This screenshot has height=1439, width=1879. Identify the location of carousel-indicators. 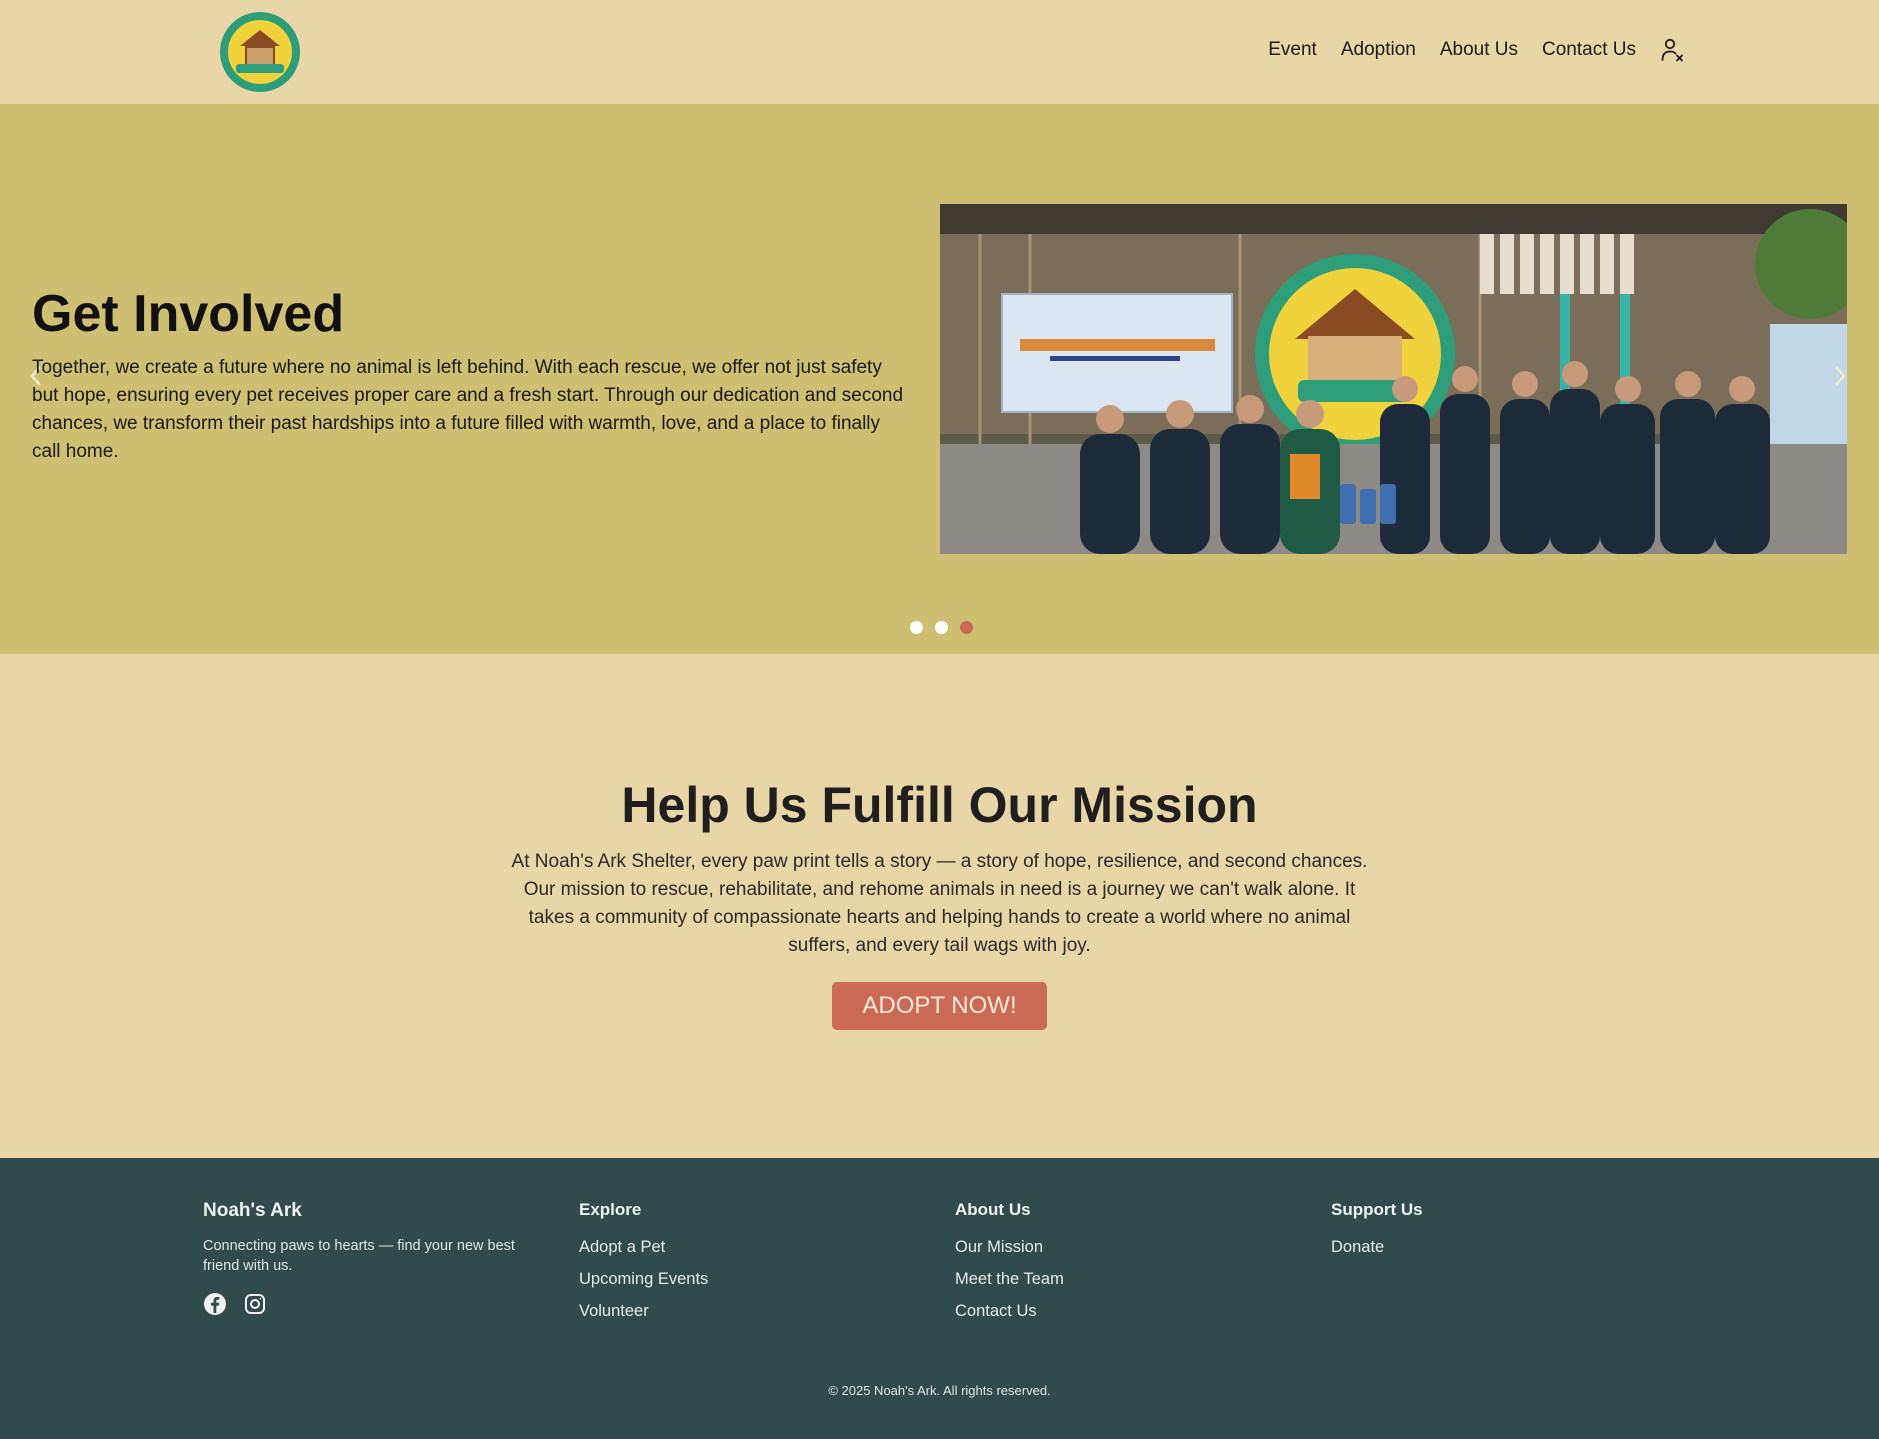
(941, 627).